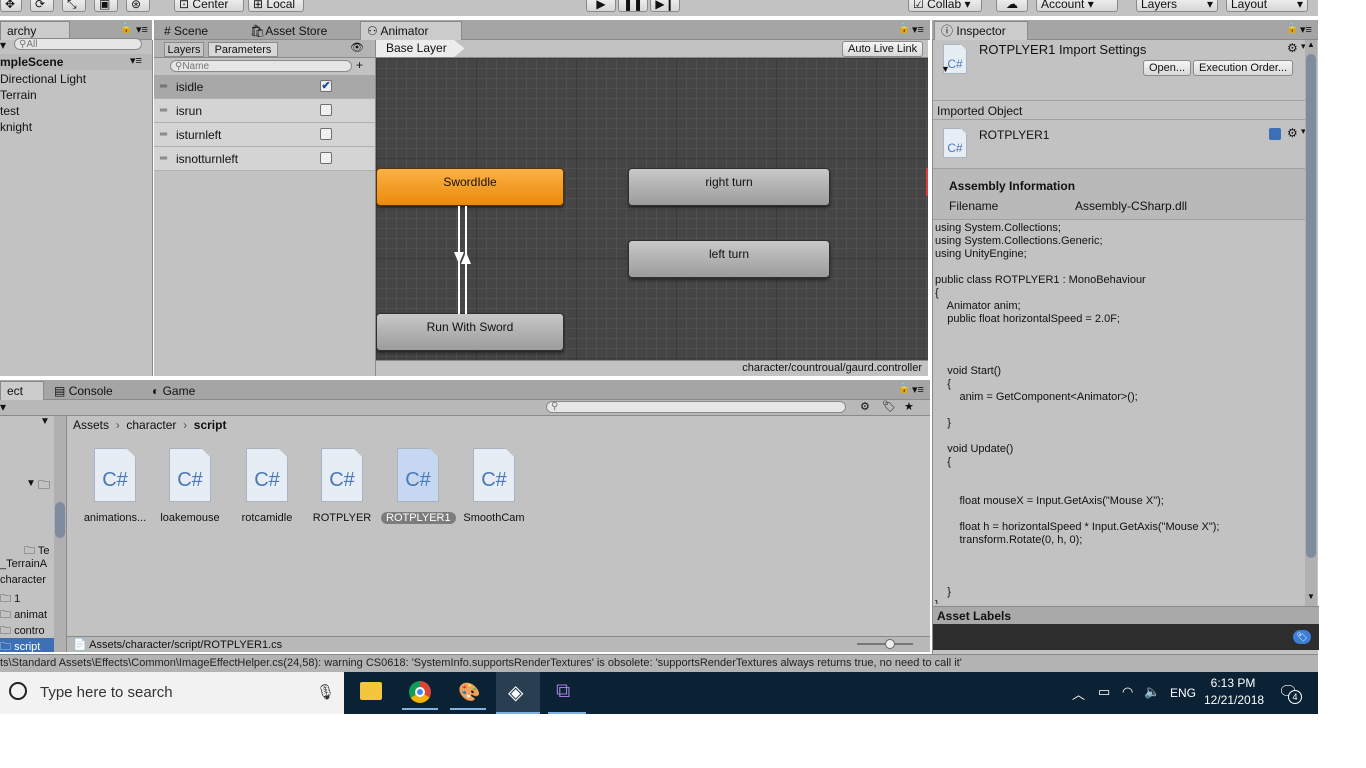 Image resolution: width=1366 pixels, height=768 pixels. Describe the element at coordinates (83, 391) in the screenshot. I see `tab-console: ▤ Console` at that location.